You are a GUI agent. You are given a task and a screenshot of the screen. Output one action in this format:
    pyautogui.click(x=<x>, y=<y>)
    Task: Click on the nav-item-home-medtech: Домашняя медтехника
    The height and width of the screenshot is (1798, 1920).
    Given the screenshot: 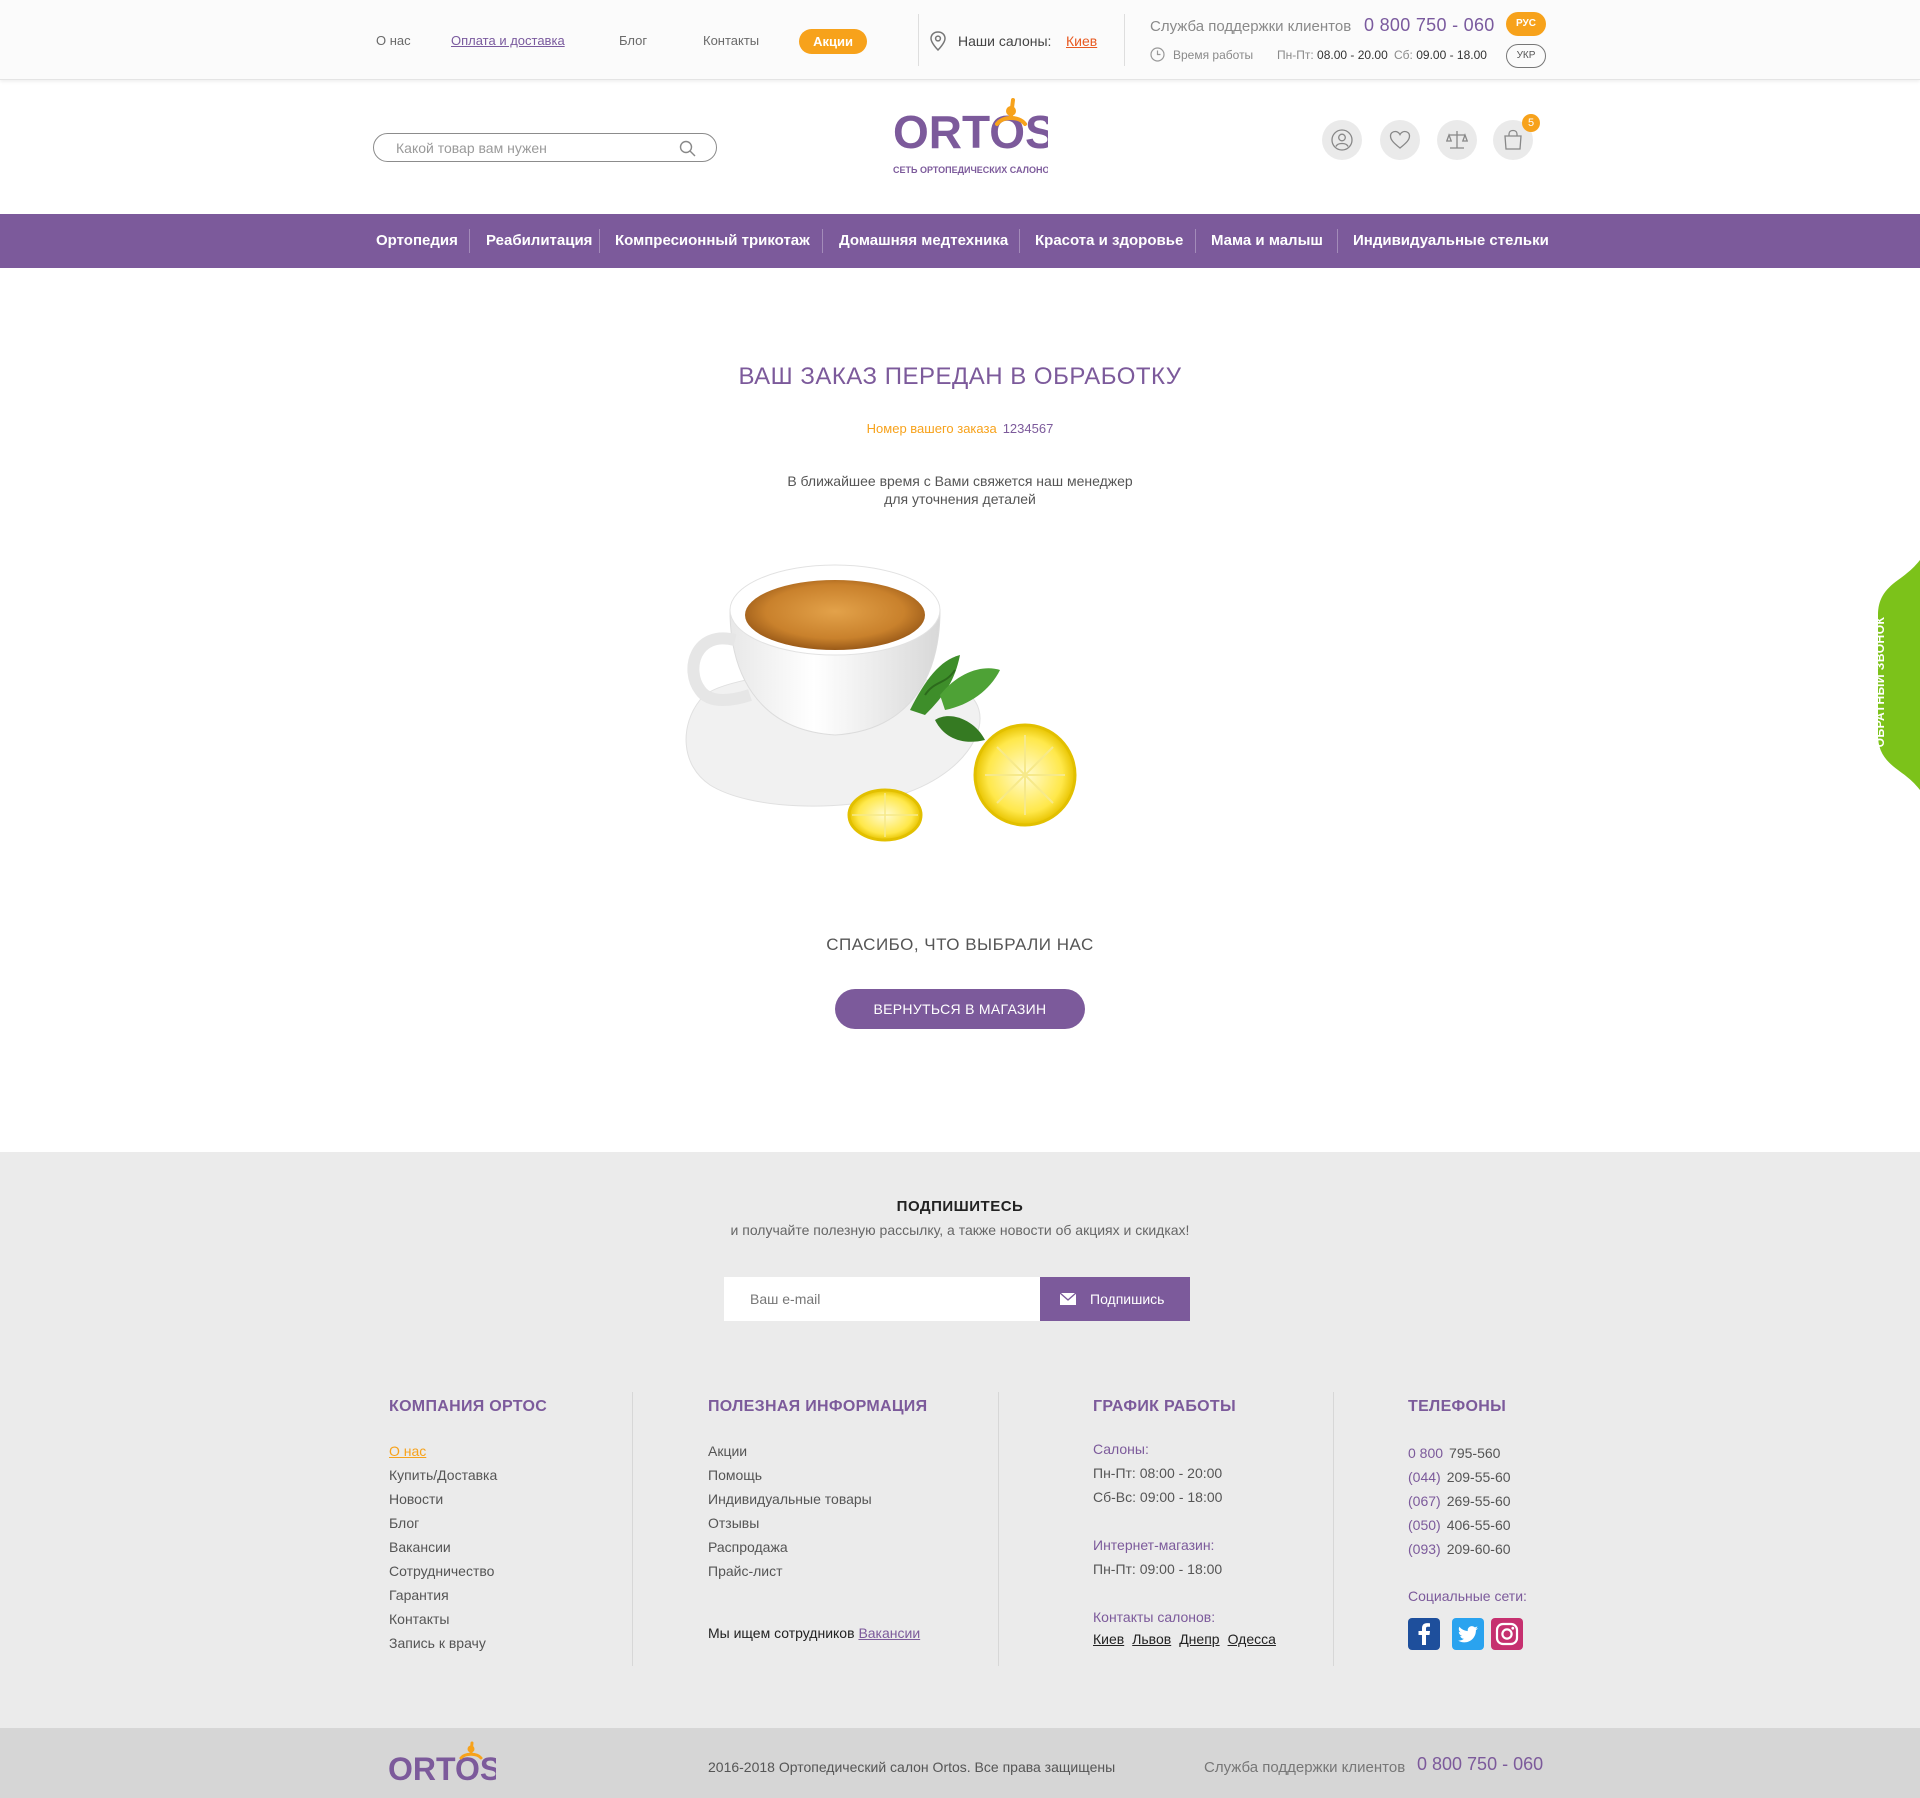 What is the action you would take?
    pyautogui.click(x=923, y=240)
    